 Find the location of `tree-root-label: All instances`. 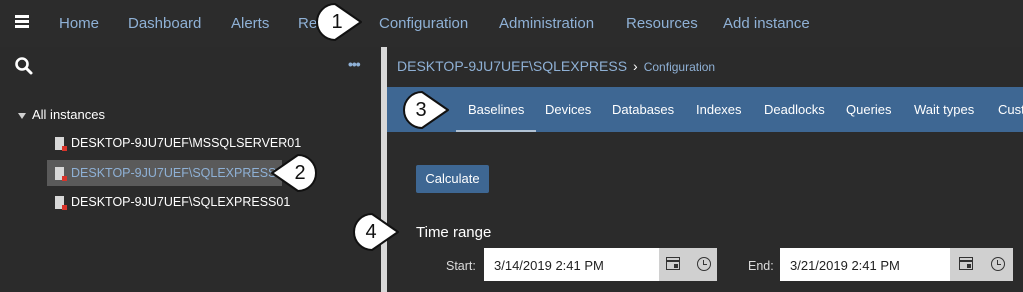

tree-root-label: All instances is located at coordinates (68, 114).